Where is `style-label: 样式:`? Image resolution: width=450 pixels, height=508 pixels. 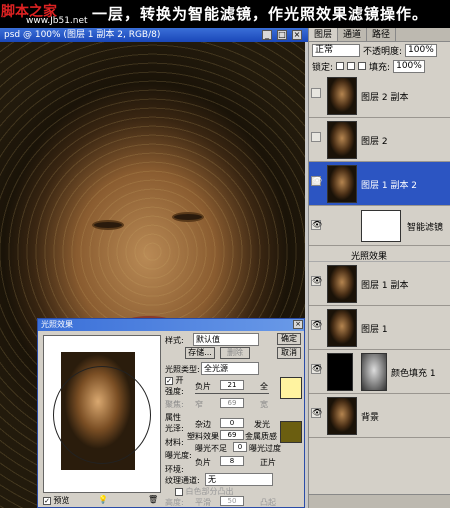 style-label: 样式: is located at coordinates (174, 340).